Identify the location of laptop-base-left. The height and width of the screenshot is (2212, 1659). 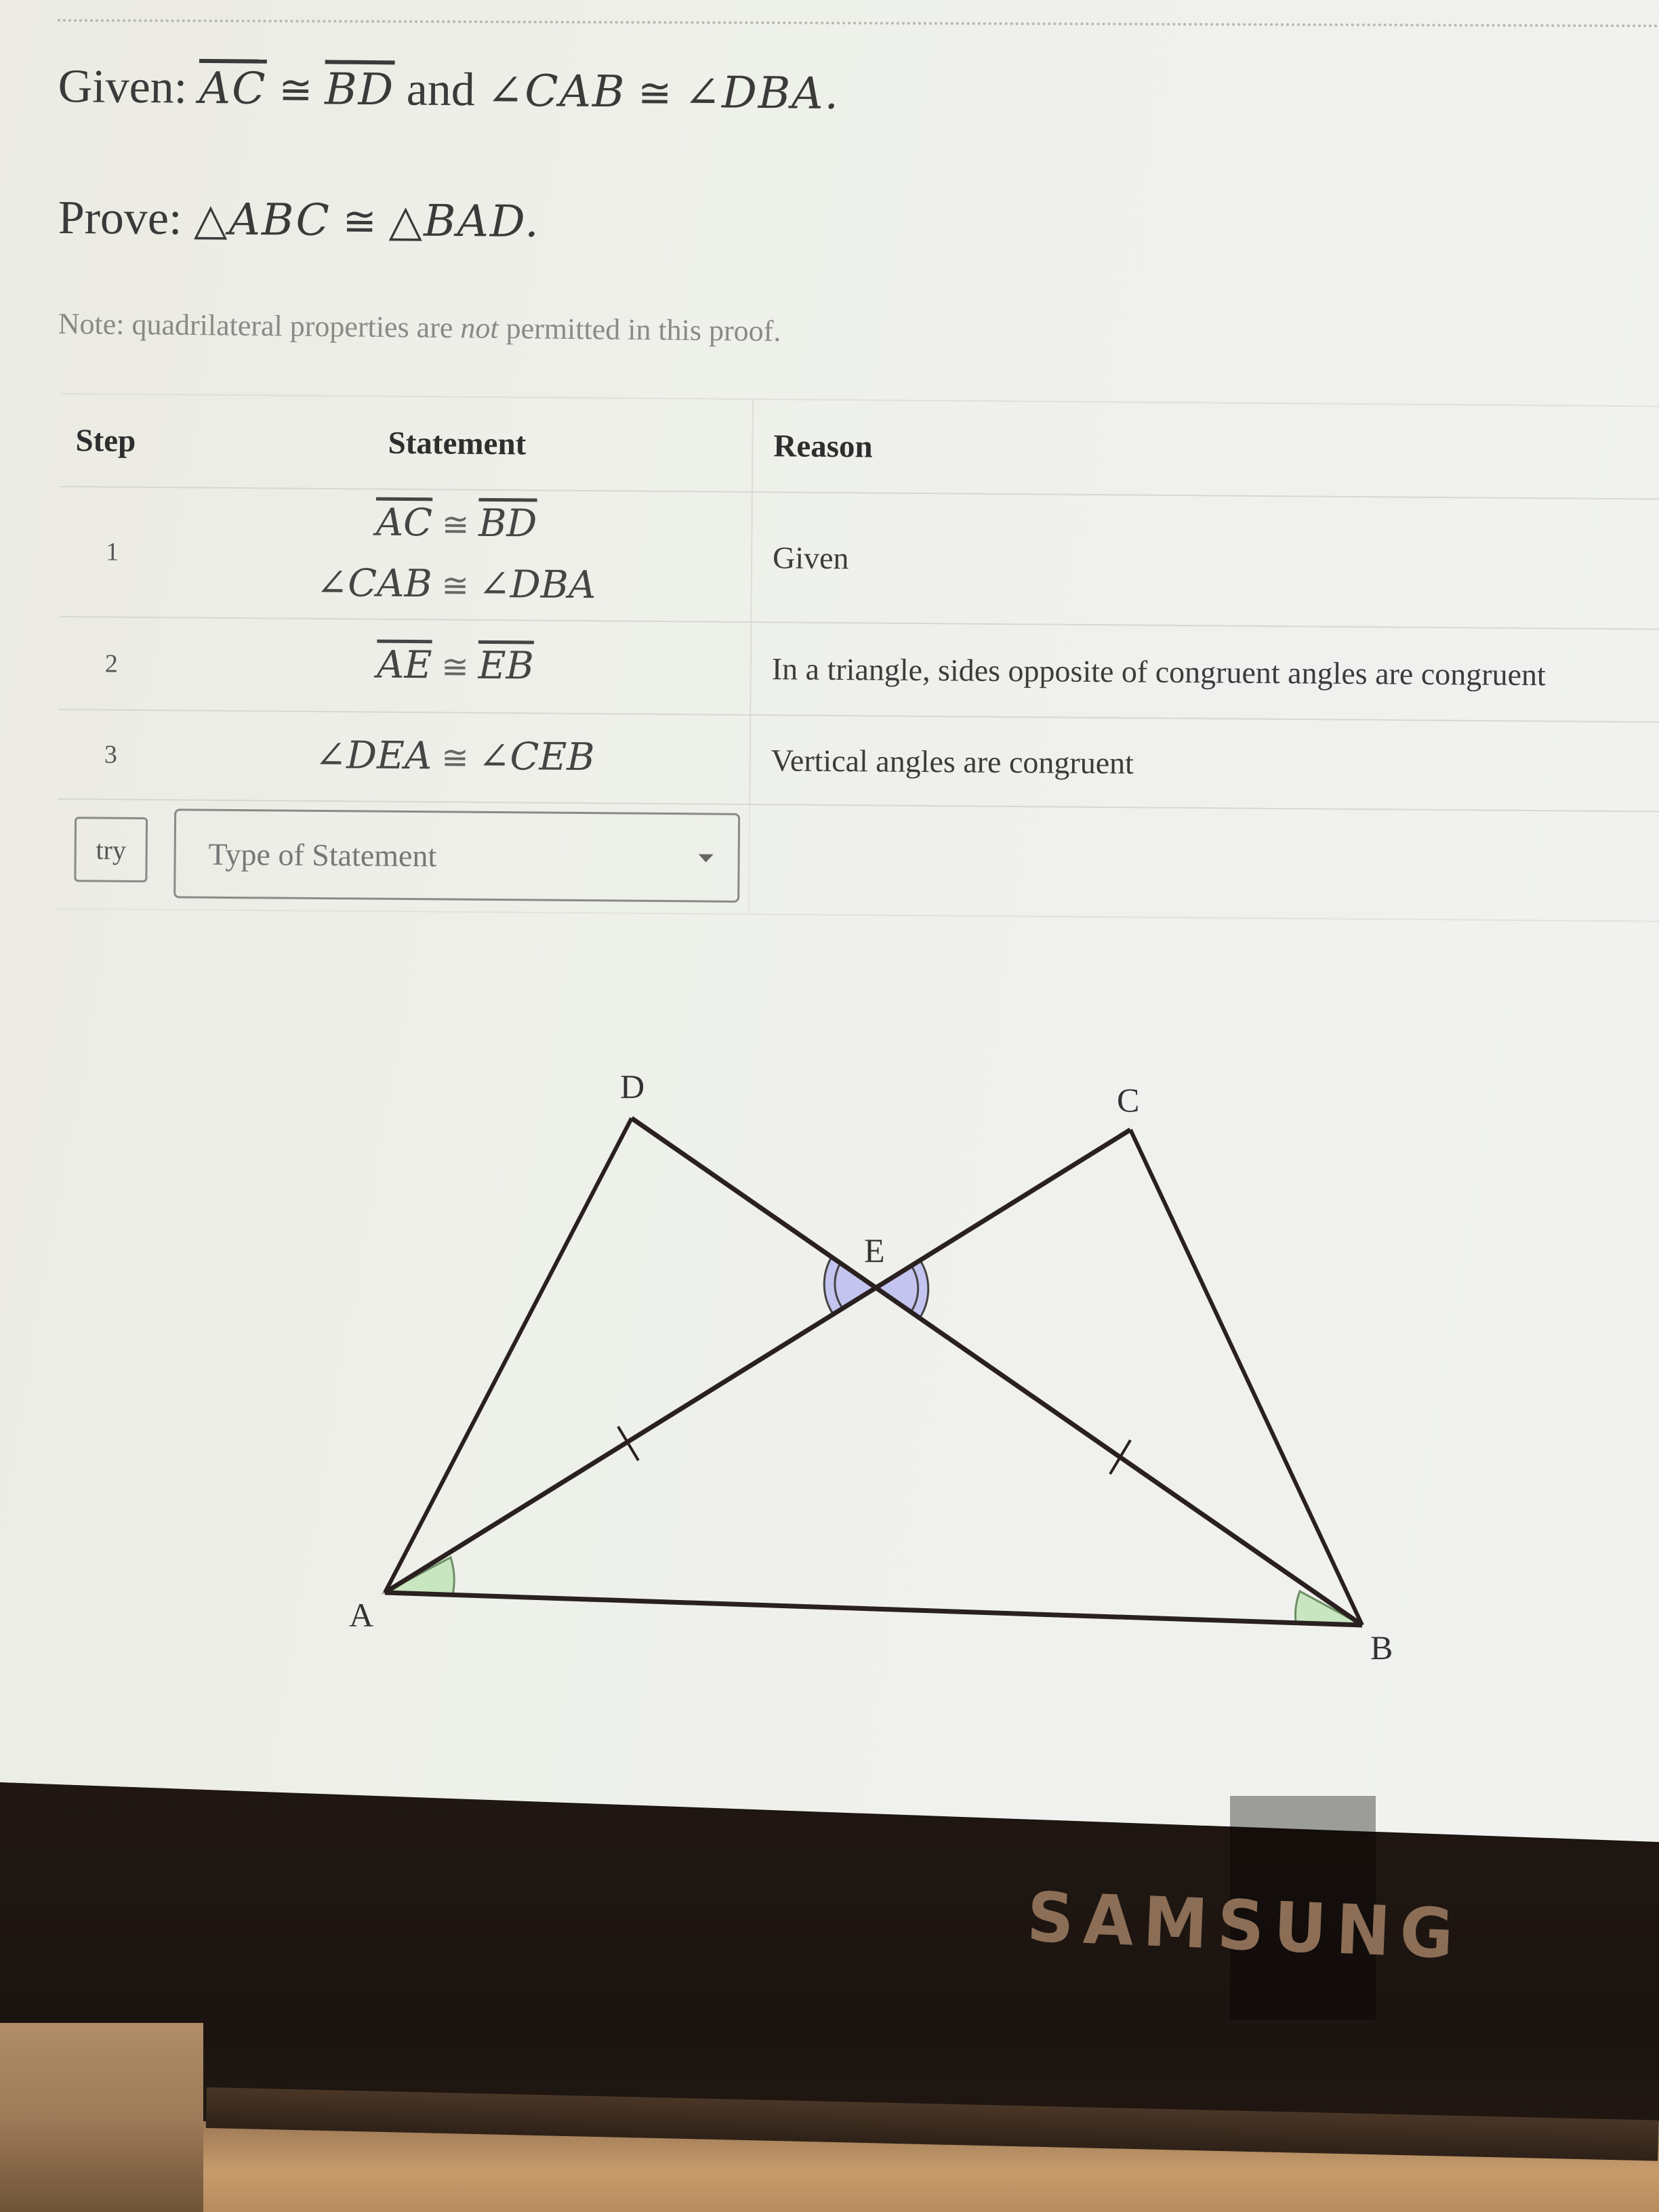
(101, 2117).